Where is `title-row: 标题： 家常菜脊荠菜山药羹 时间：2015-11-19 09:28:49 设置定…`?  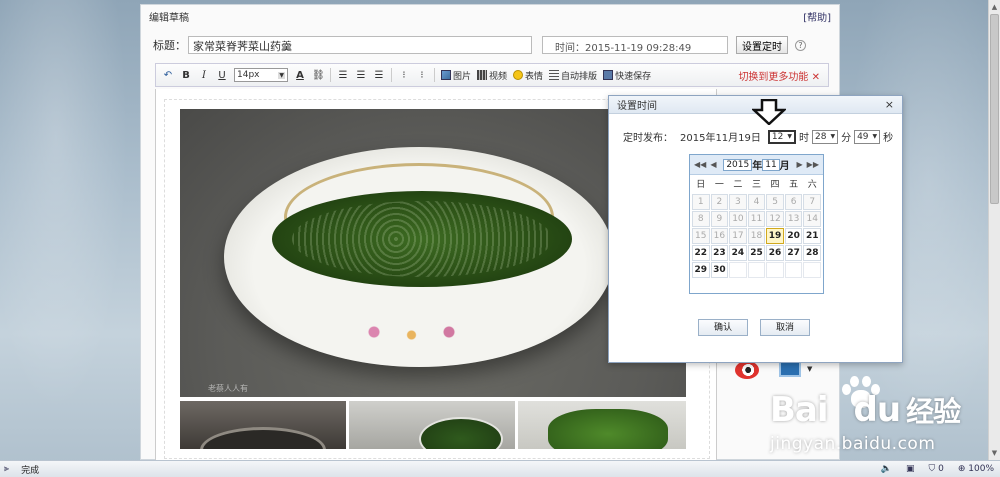
title-row: 标题： 家常菜脊荠菜山药羹 时间：2015-11-19 09:28:49 设置定… is located at coordinates (493, 45).